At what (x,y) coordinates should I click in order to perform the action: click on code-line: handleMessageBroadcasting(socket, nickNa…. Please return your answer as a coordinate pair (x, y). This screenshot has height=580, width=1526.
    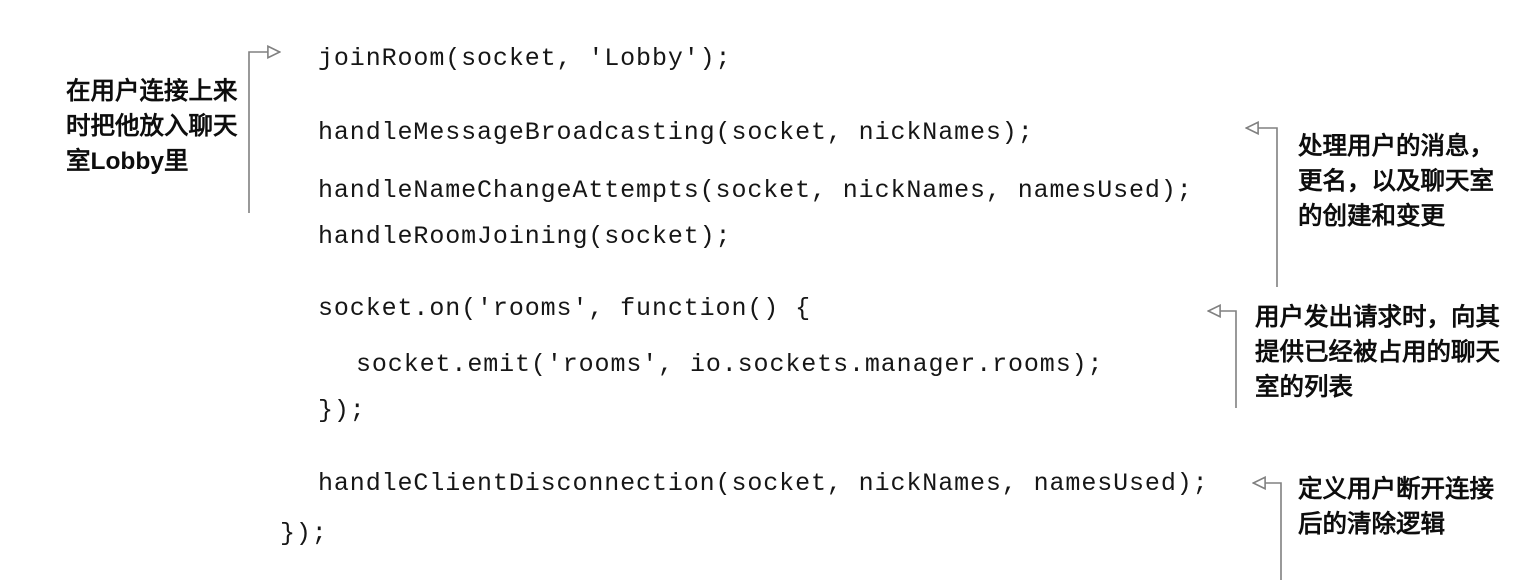
    Looking at the image, I should click on (676, 132).